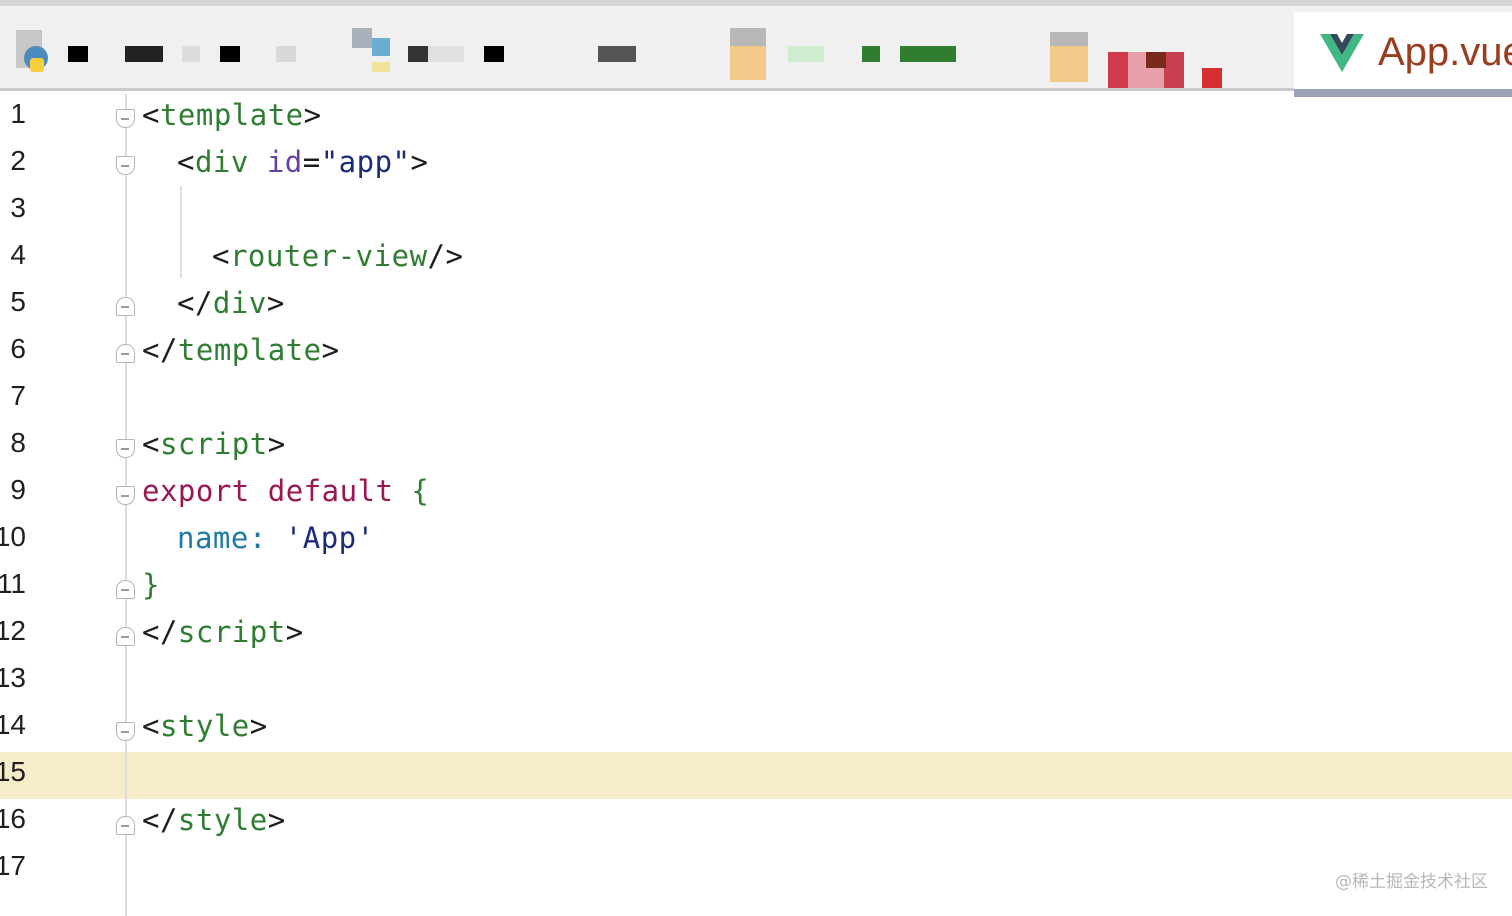  I want to click on code-line: 7, so click(756, 399).